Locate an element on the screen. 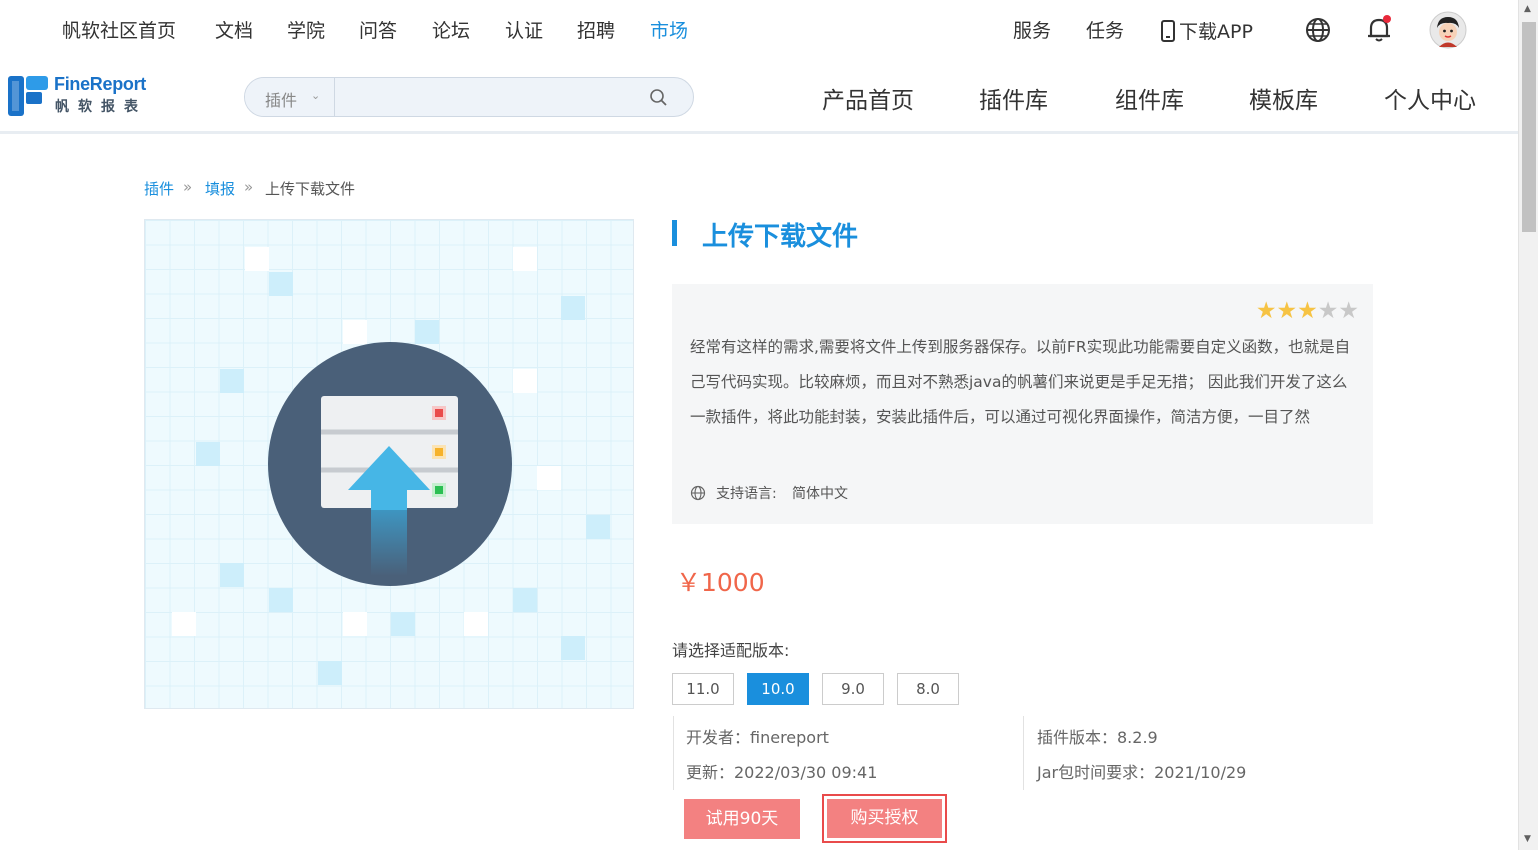 This screenshot has width=1538, height=850. download-app-label: 下载APP is located at coordinates (1216, 32).